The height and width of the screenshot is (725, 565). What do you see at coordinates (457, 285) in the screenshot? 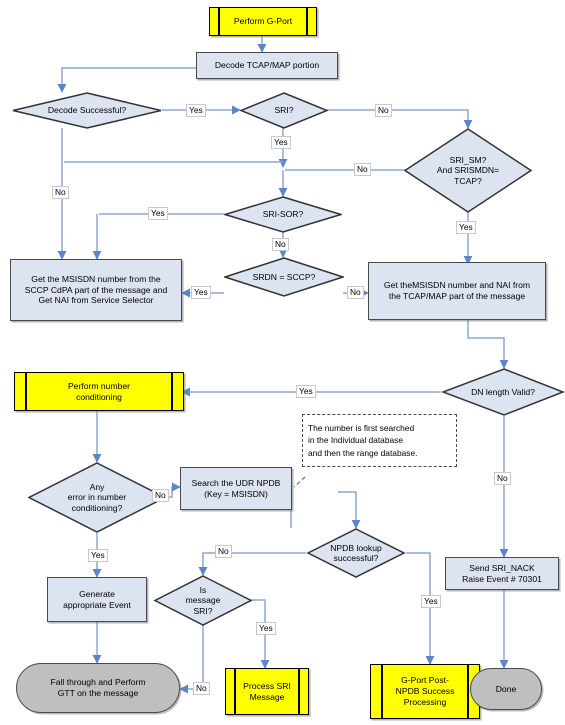
I see `node-label-line1: Get theMSISDN number and NAI from` at bounding box center [457, 285].